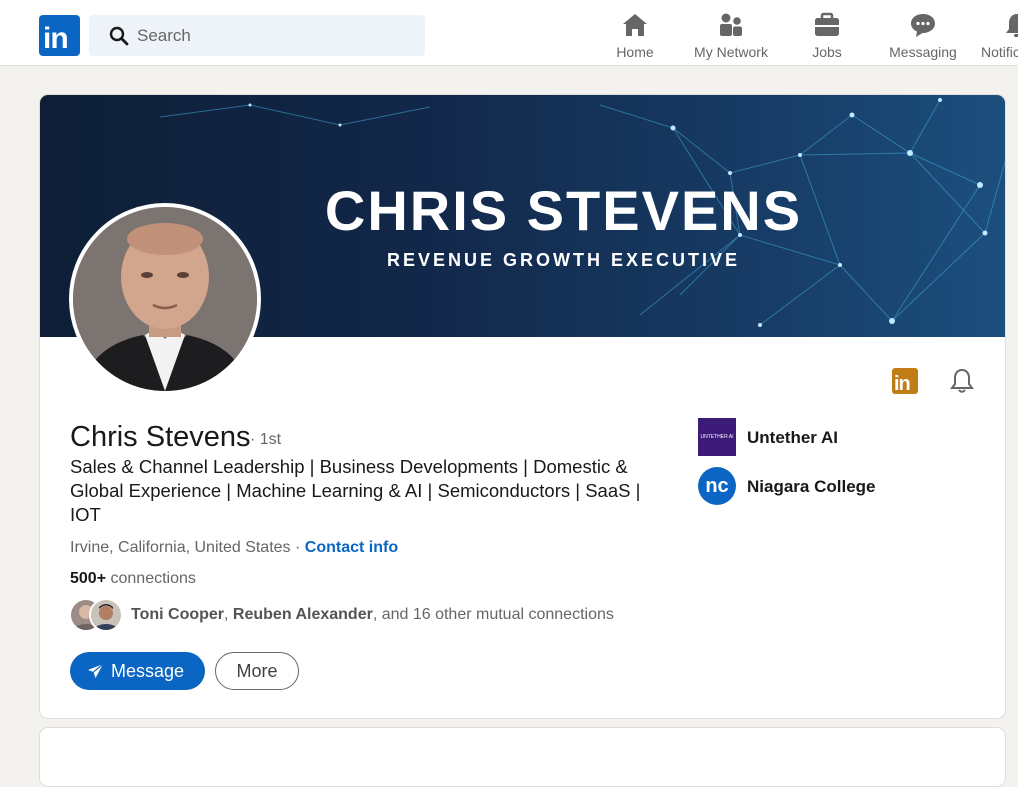 The image size is (1018, 787). What do you see at coordinates (266, 439) in the screenshot?
I see `connection-degree: · 1st` at bounding box center [266, 439].